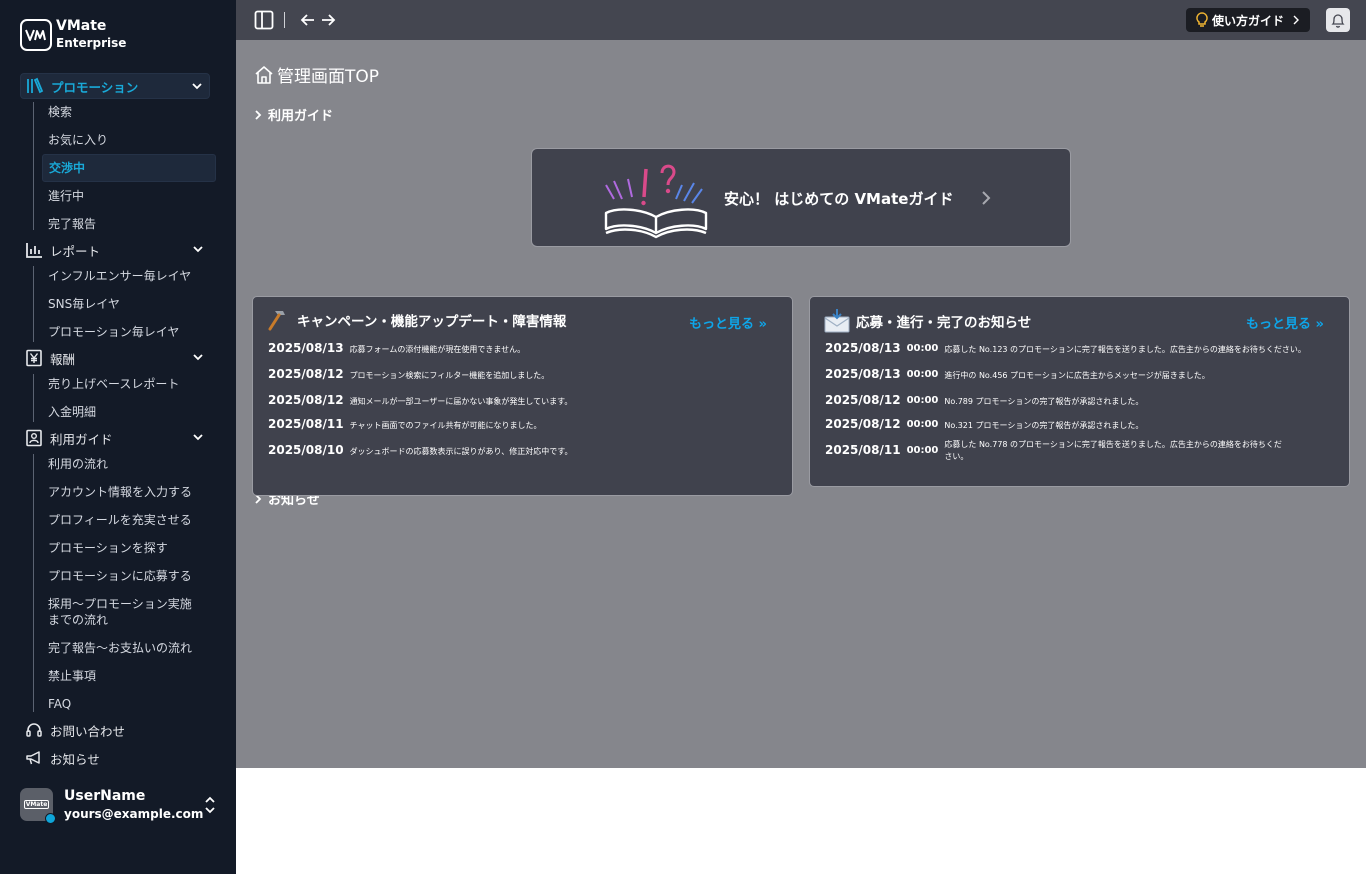 This screenshot has width=1366, height=874. I want to click on list-item: 2025/08/10 ダッシュボードの応募数表示に誤りがあり、修正対応中です。, so click(420, 450).